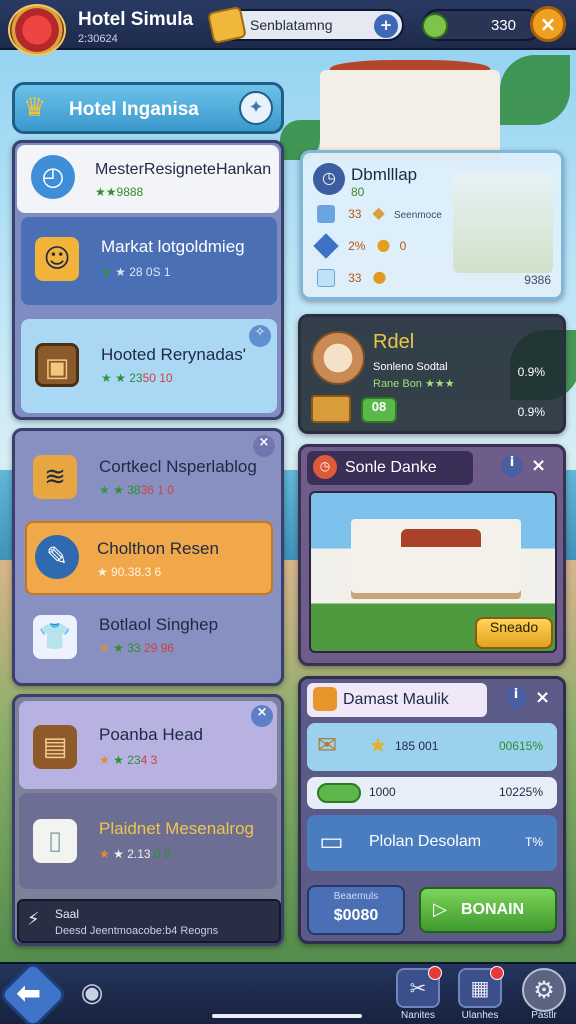 The width and height of the screenshot is (576, 1024). What do you see at coordinates (386, 26) in the screenshot?
I see `status-add-button: +` at bounding box center [386, 26].